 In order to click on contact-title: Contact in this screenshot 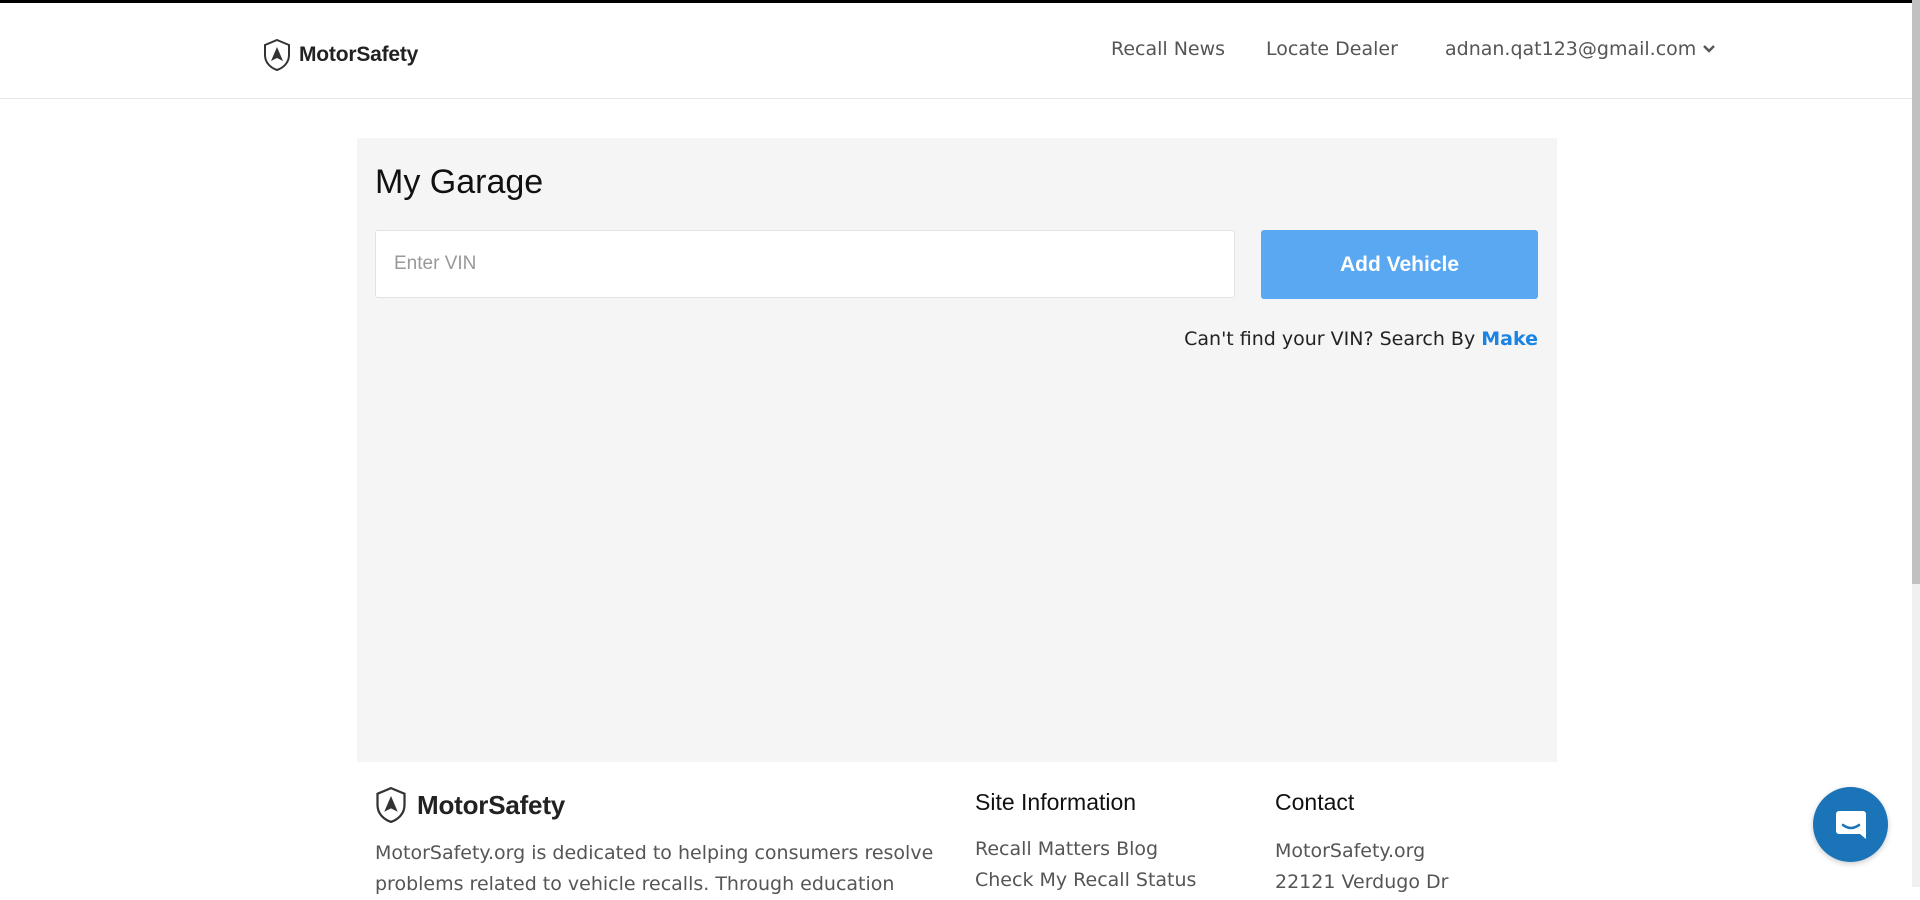, I will do `click(1315, 802)`.